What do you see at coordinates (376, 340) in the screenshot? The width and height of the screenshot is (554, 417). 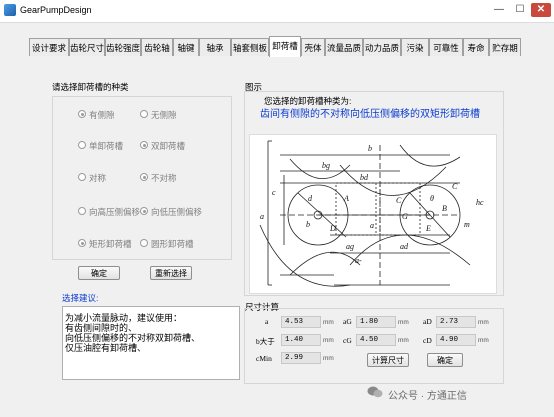 I see `field-cg-input: 4.50` at bounding box center [376, 340].